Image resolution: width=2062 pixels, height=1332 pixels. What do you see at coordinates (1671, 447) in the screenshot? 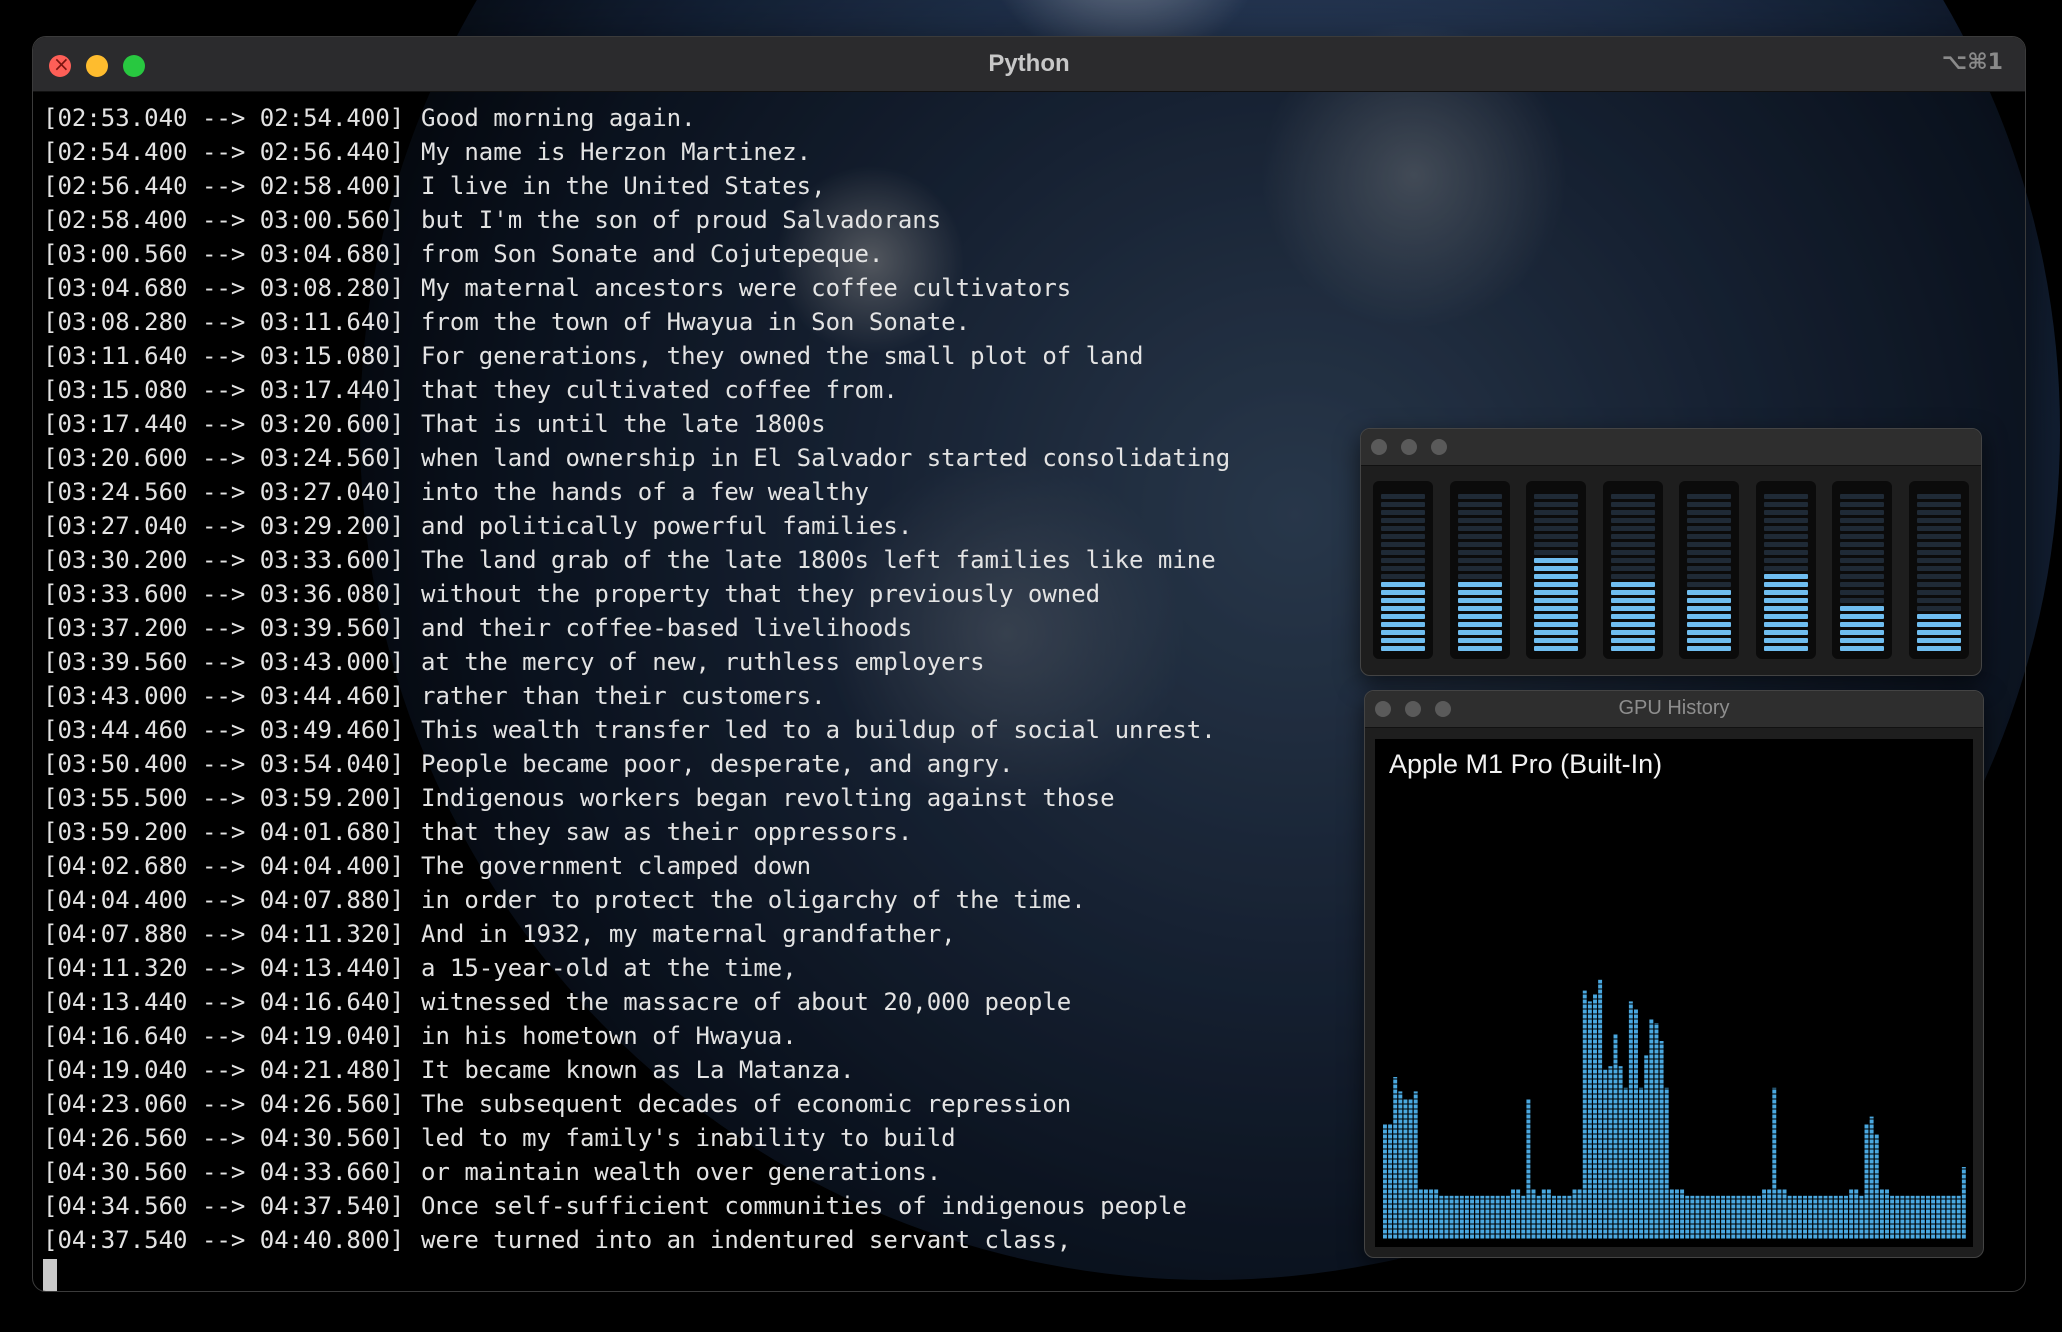
I see `cpu-panel-titlebar` at bounding box center [1671, 447].